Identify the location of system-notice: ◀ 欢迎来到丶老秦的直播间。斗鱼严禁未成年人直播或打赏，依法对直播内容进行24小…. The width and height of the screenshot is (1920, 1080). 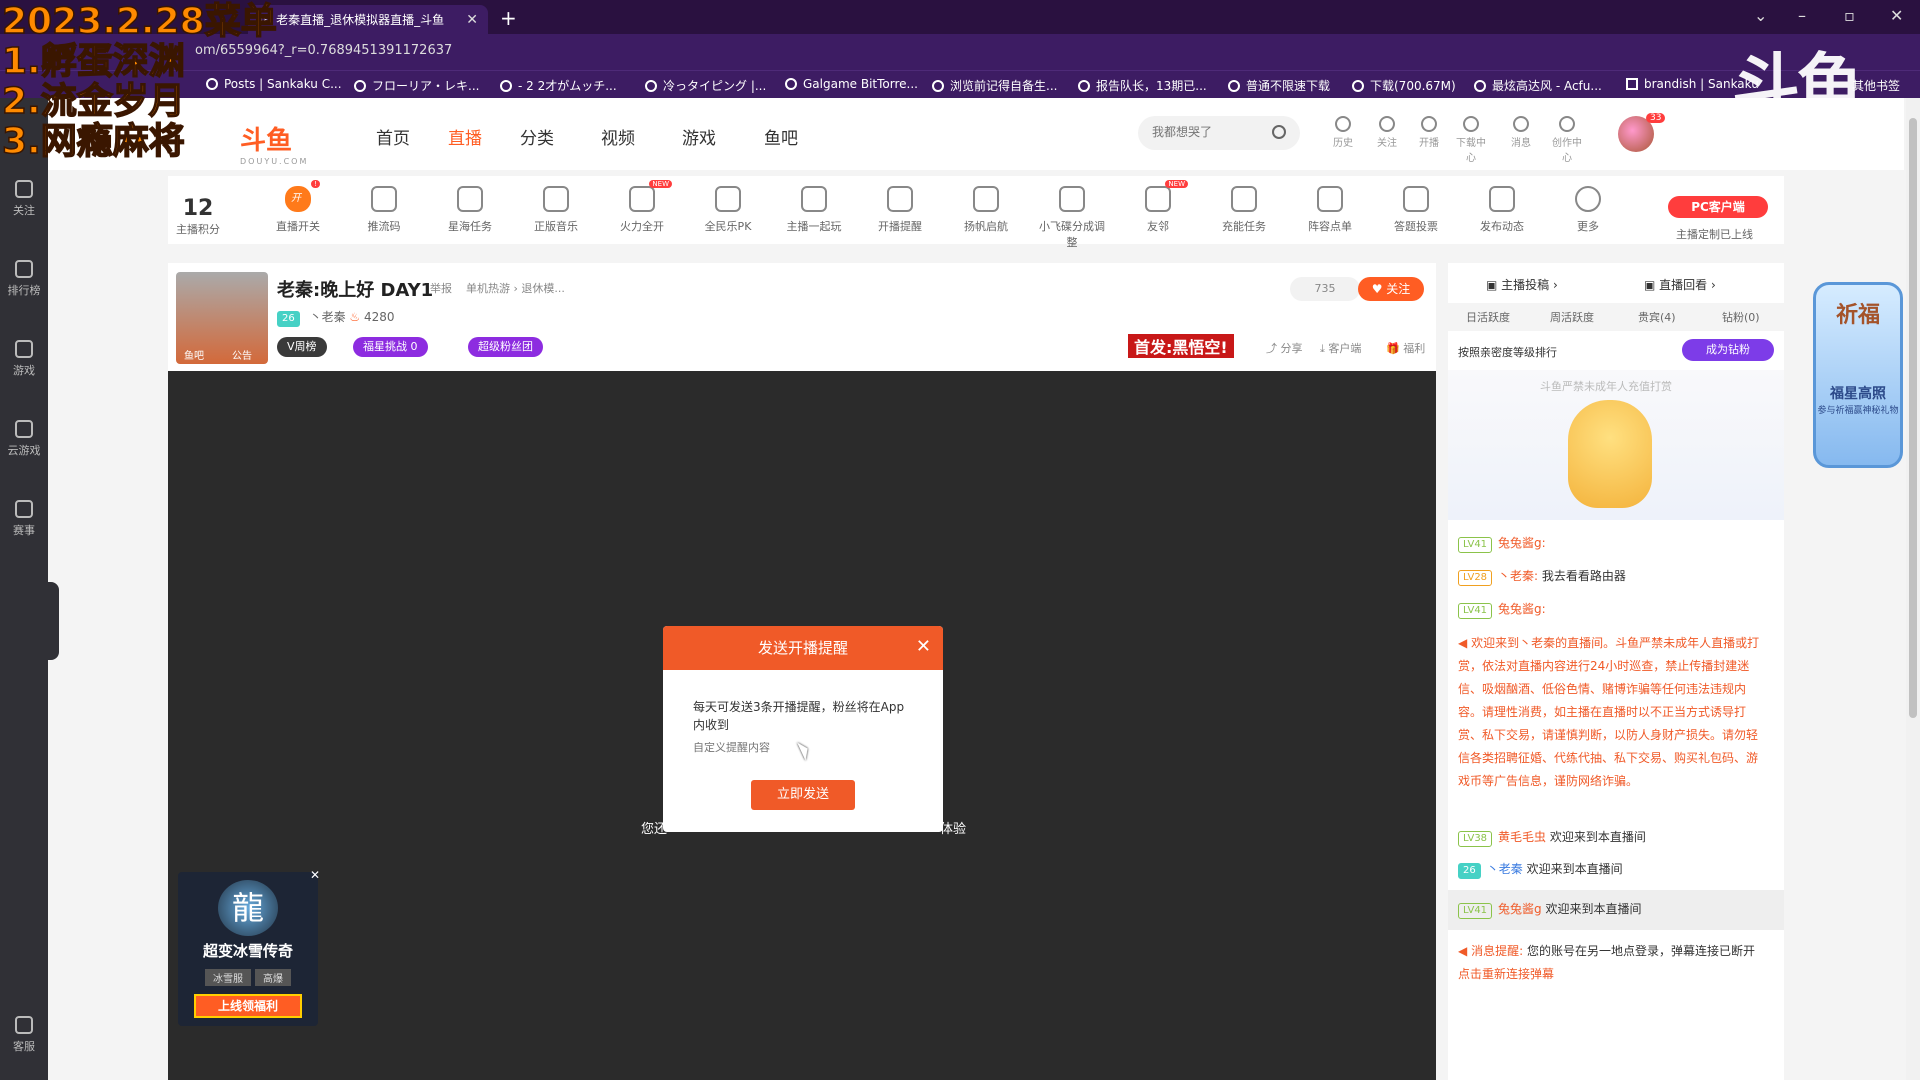
(1609, 712).